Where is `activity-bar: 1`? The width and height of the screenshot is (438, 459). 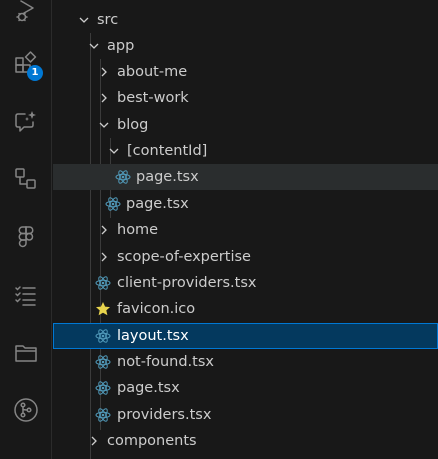
activity-bar: 1 is located at coordinates (26, 229).